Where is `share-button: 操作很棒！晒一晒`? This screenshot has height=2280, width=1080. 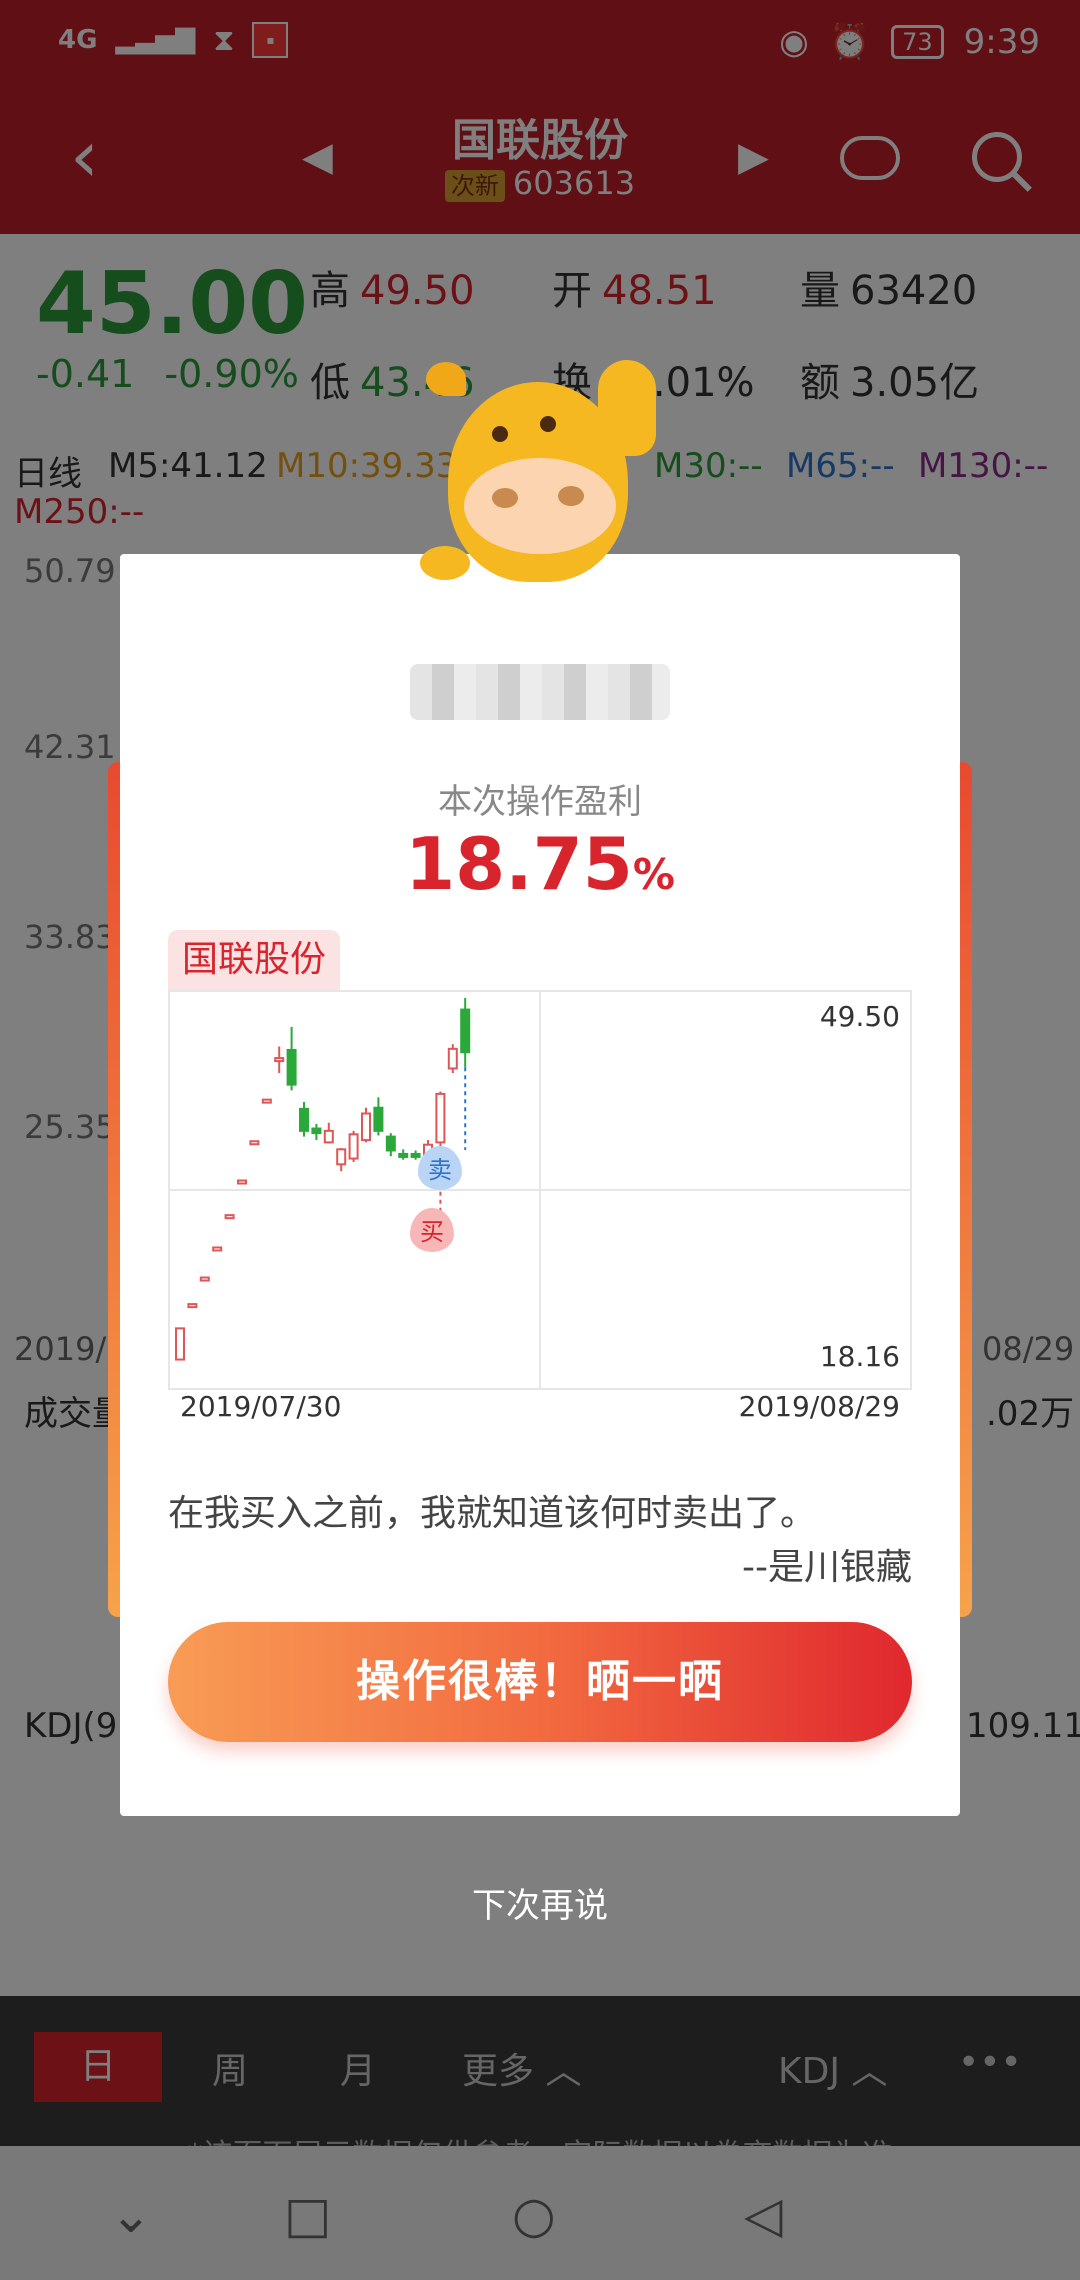 share-button: 操作很棒！晒一晒 is located at coordinates (540, 1682).